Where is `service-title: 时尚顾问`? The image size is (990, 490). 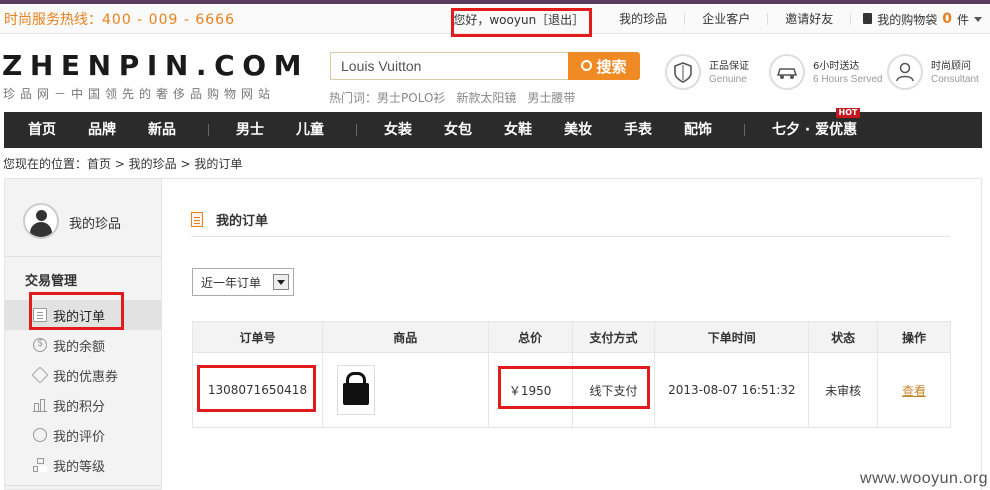 service-title: 时尚顾问 is located at coordinates (951, 66).